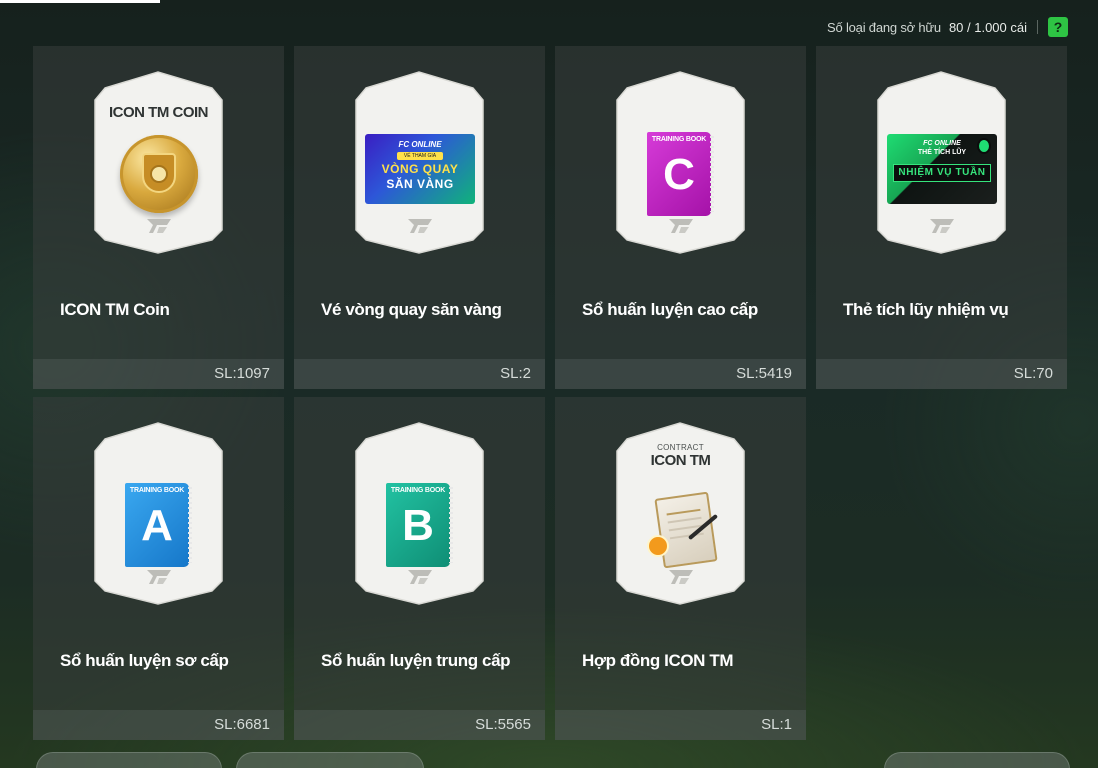  What do you see at coordinates (159, 112) in the screenshot?
I see `card-art-title: ICON TM COIN` at bounding box center [159, 112].